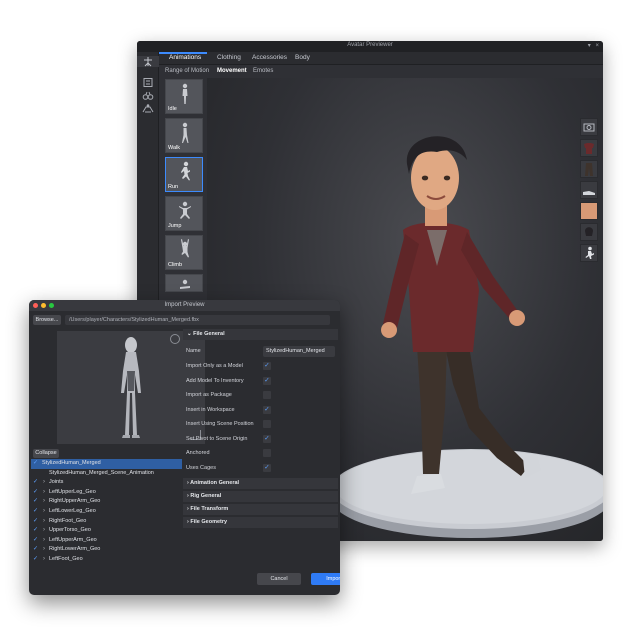 The height and width of the screenshot is (640, 640). Describe the element at coordinates (381, 58) in the screenshot. I see `avatar-tabs: Animations Clothing Accessories Body` at that location.